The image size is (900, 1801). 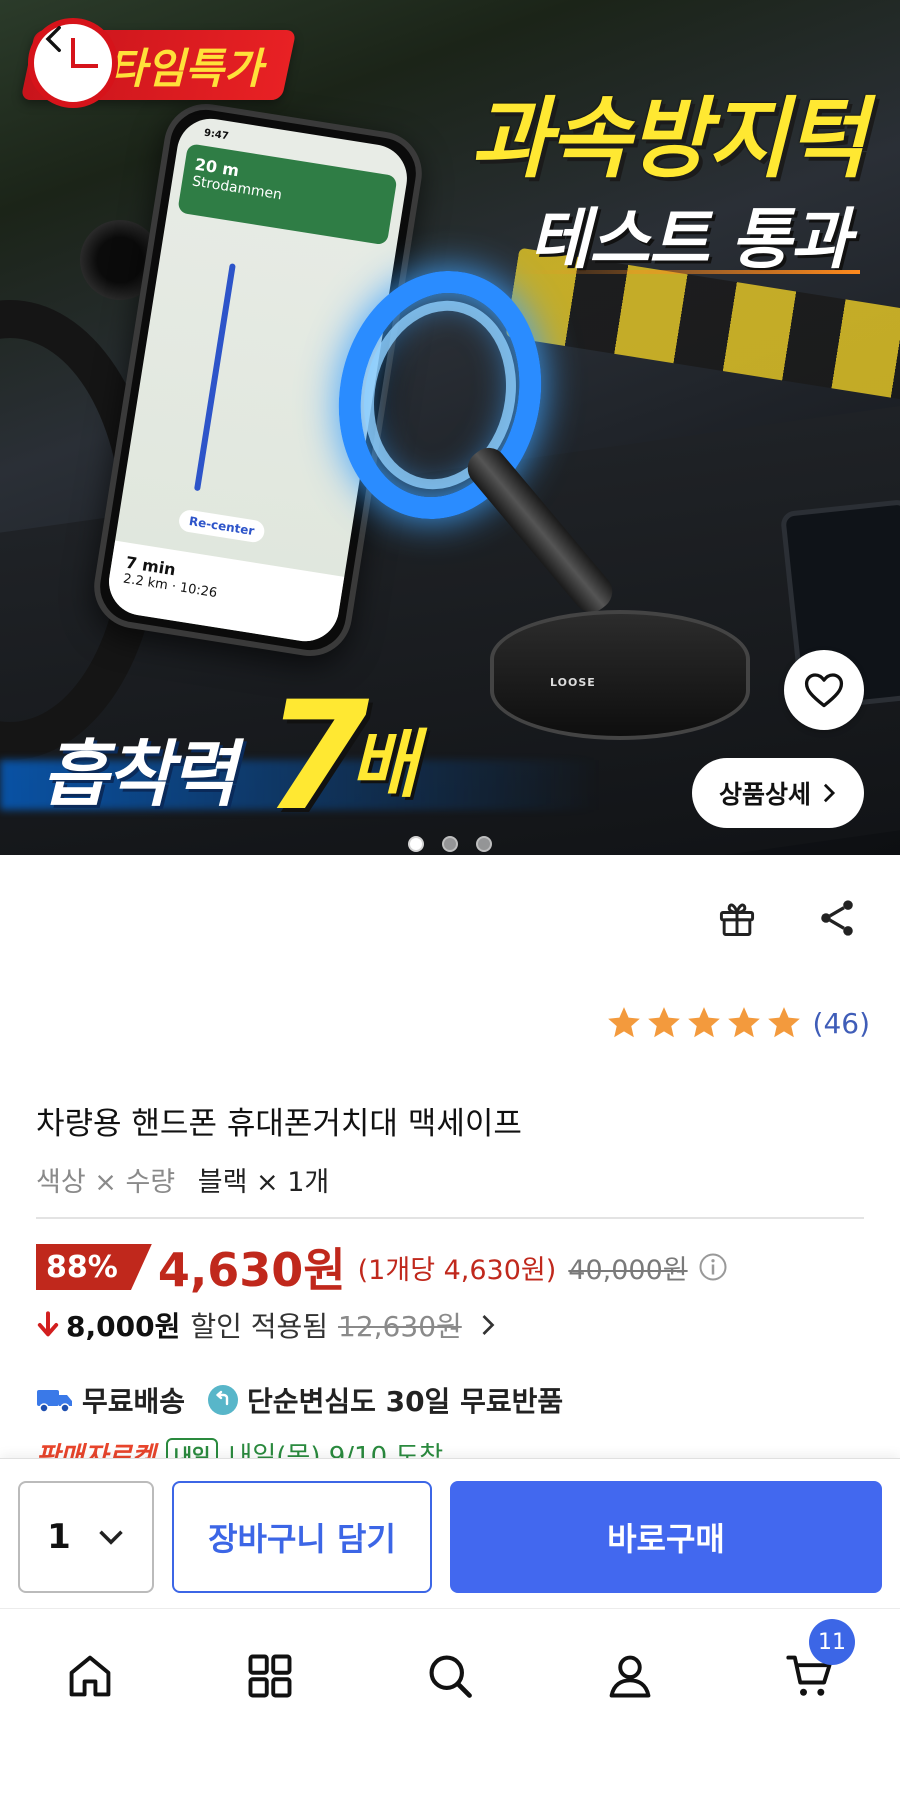 What do you see at coordinates (400, 1326) in the screenshot?
I see `price-before-coupon: 12,630원` at bounding box center [400, 1326].